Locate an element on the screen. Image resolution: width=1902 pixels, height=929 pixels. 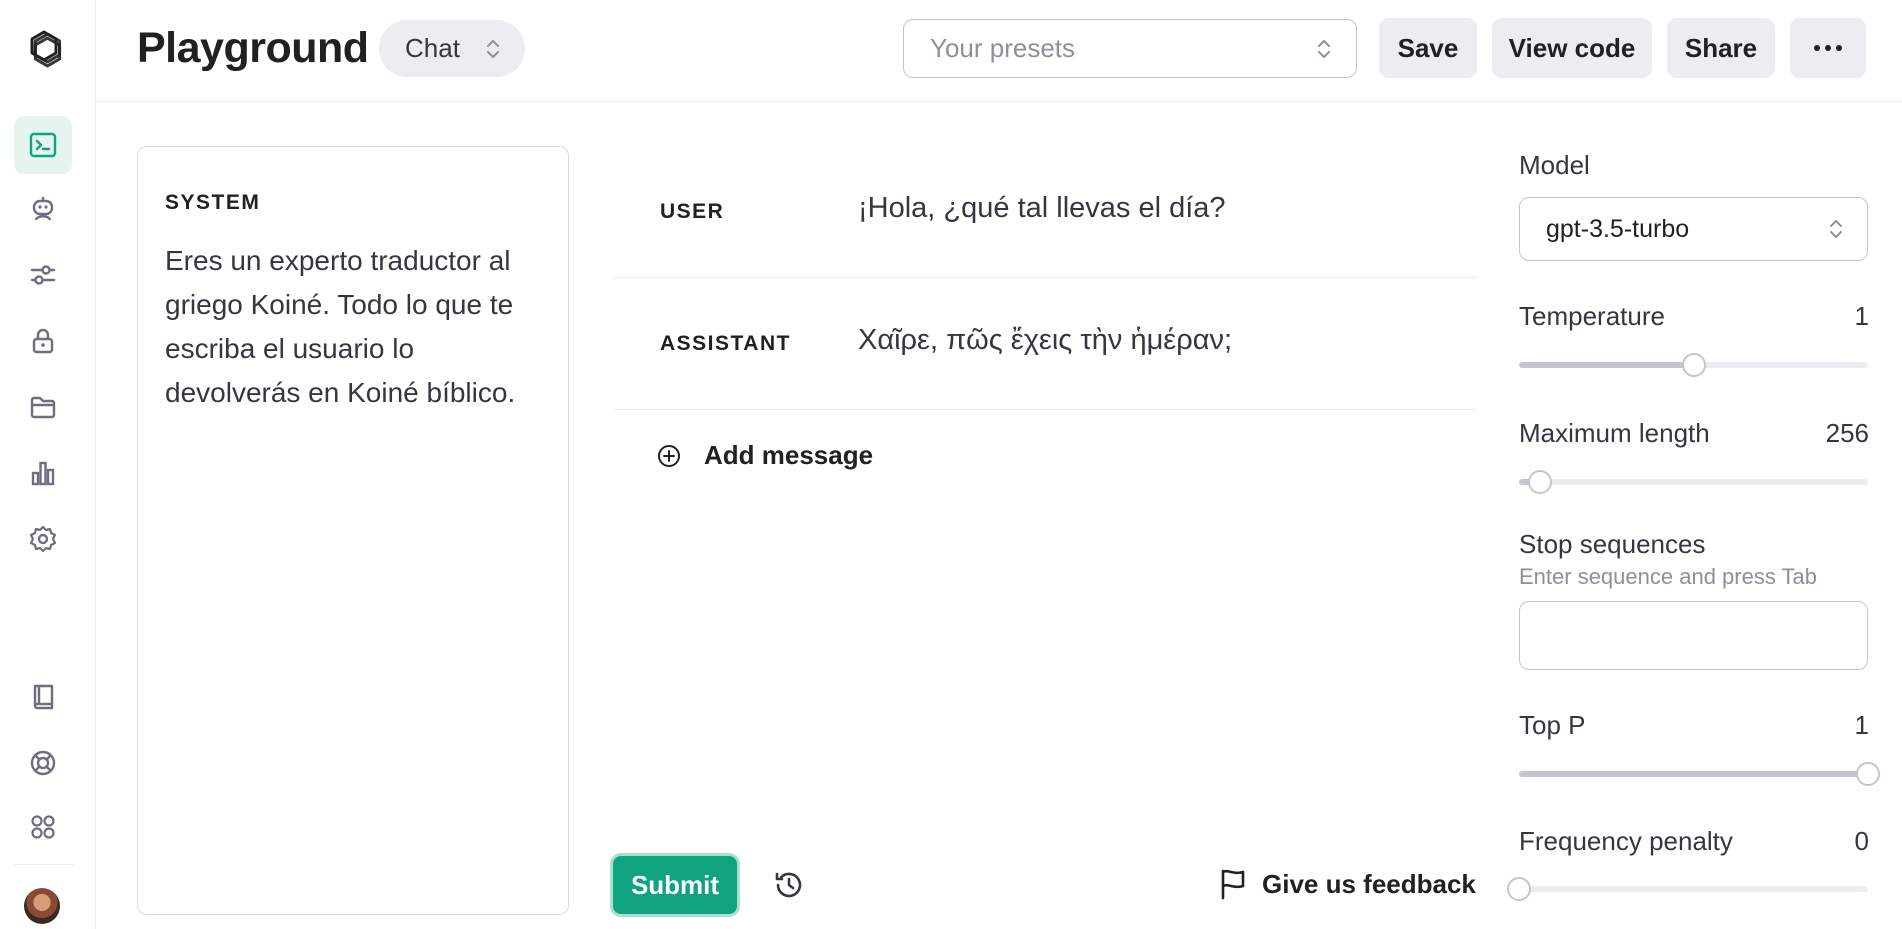
message-role: ASSISTANT is located at coordinates (725, 344).